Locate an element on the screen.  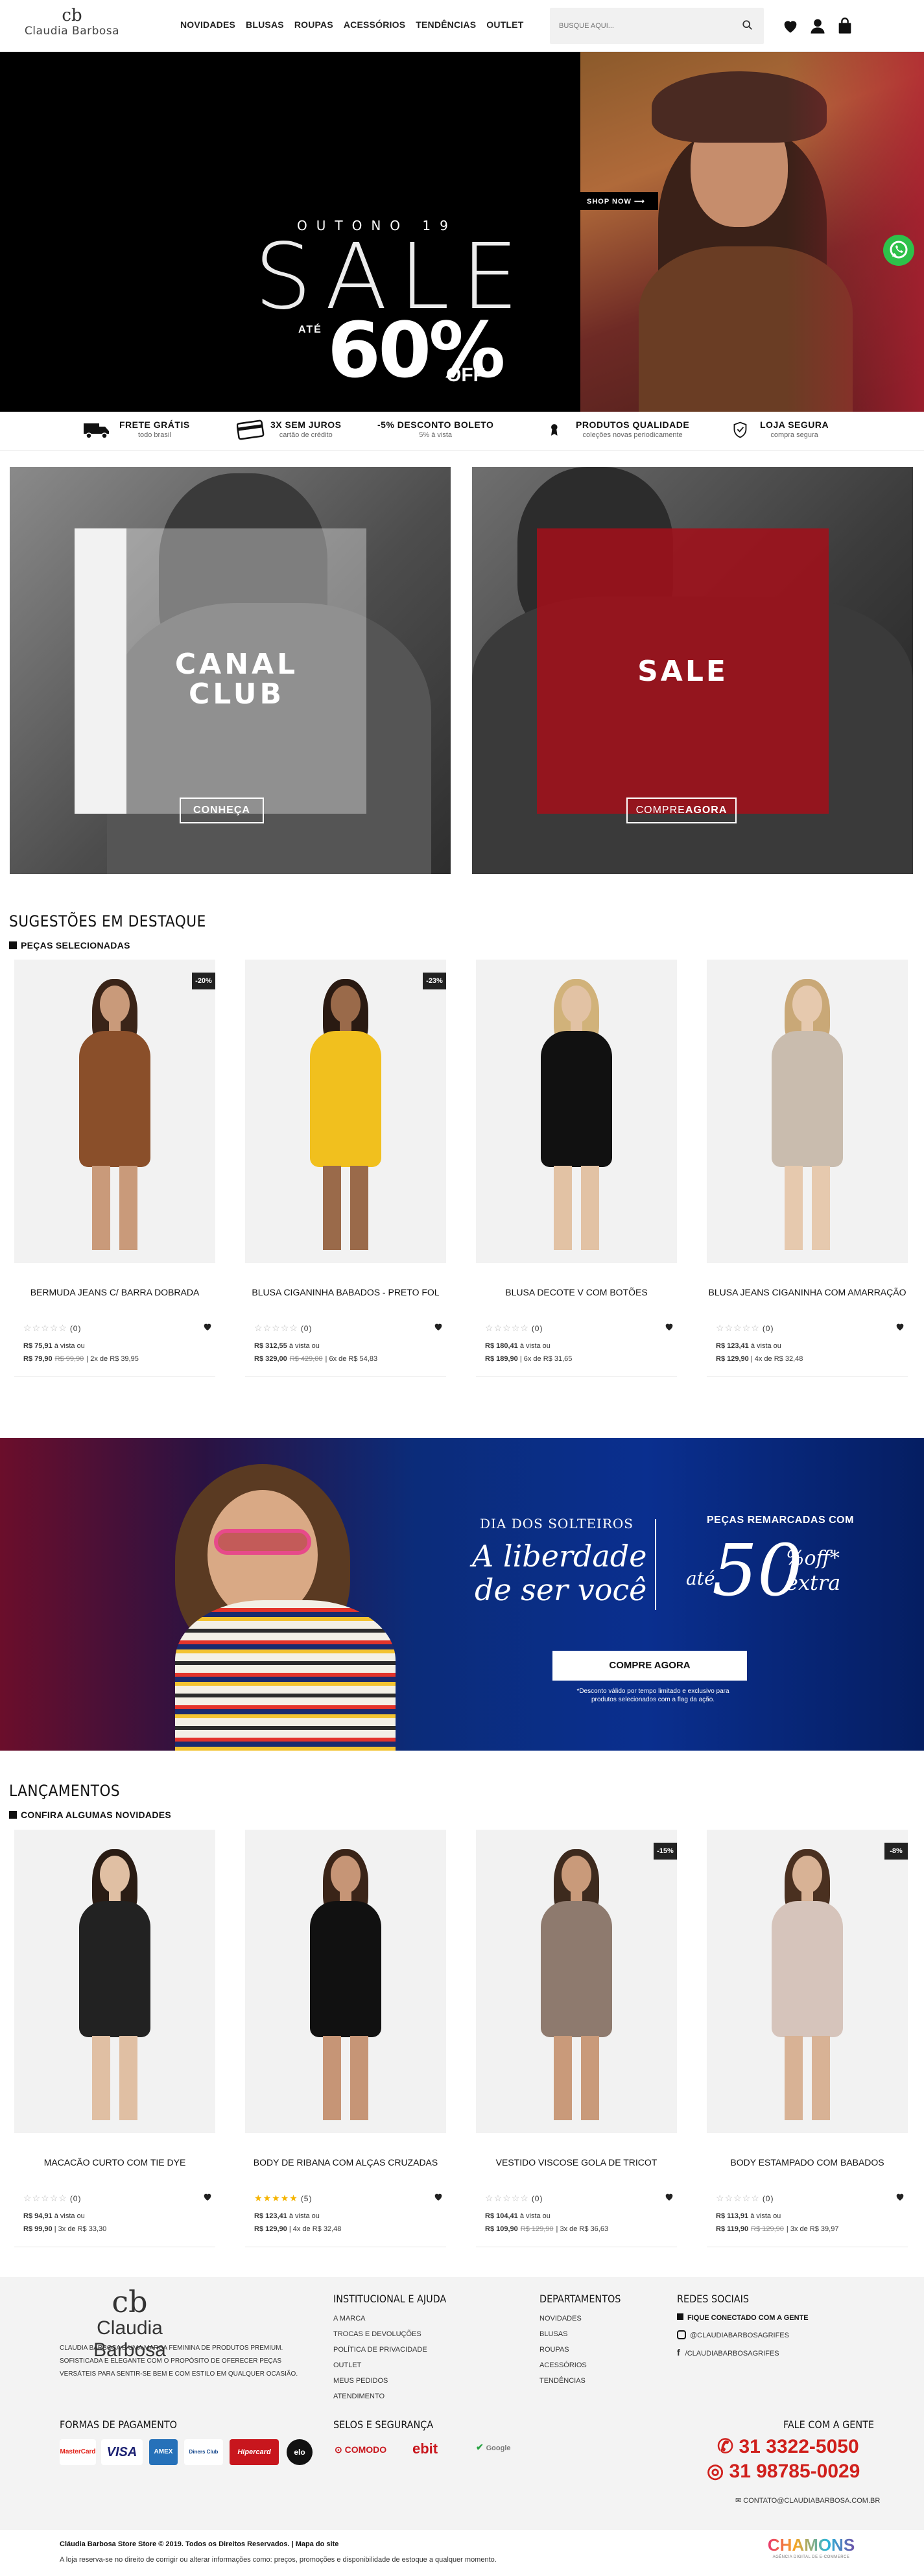
shop-now-button: SHOP NOW ⟶ is located at coordinates (619, 201).